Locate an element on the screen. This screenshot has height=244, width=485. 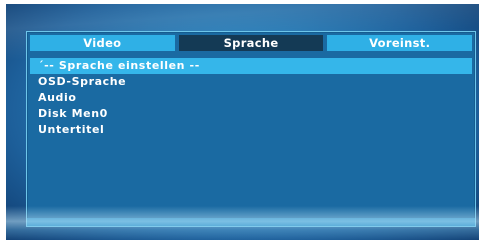
tab-voreinst: Voreinst. is located at coordinates (400, 43).